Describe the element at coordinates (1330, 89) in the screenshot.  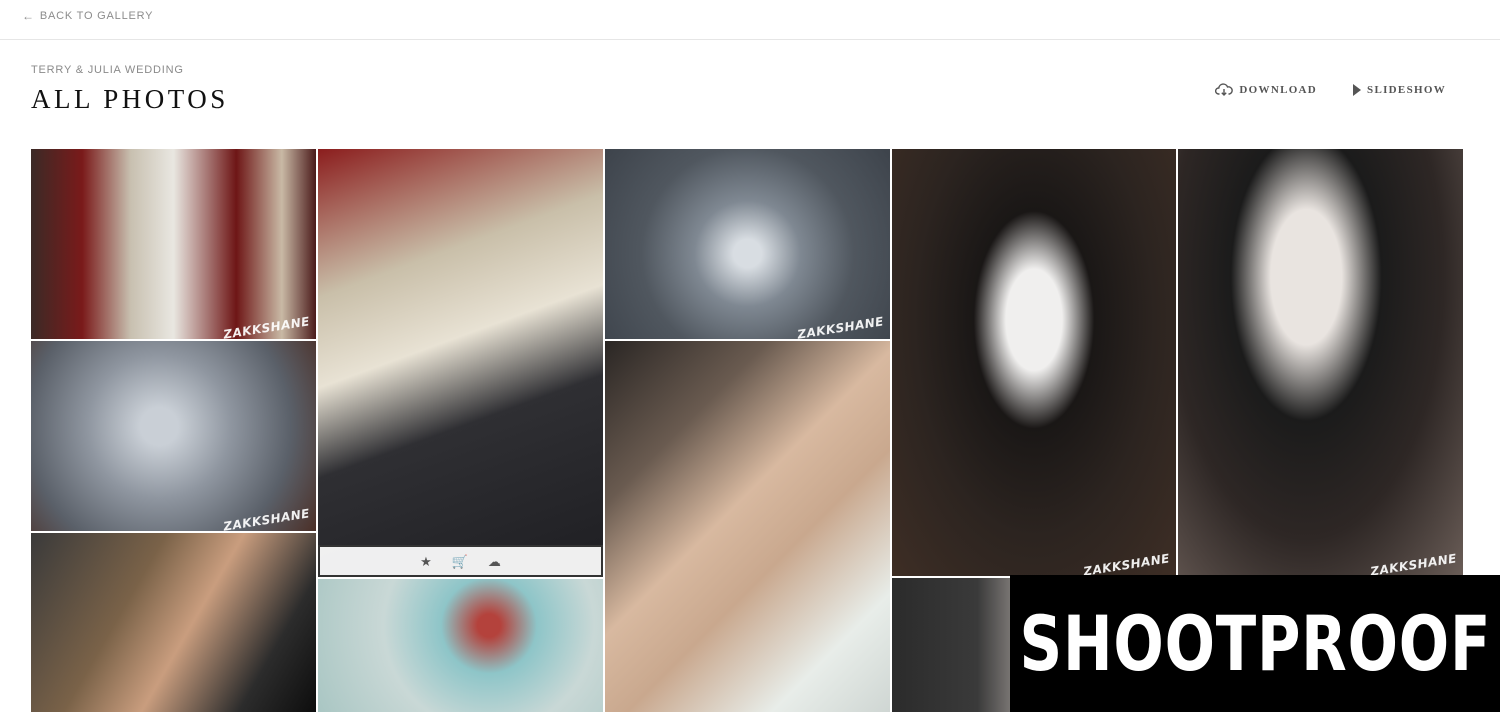
I see `header-actions: DOWNLOAD SLIDESHOW` at that location.